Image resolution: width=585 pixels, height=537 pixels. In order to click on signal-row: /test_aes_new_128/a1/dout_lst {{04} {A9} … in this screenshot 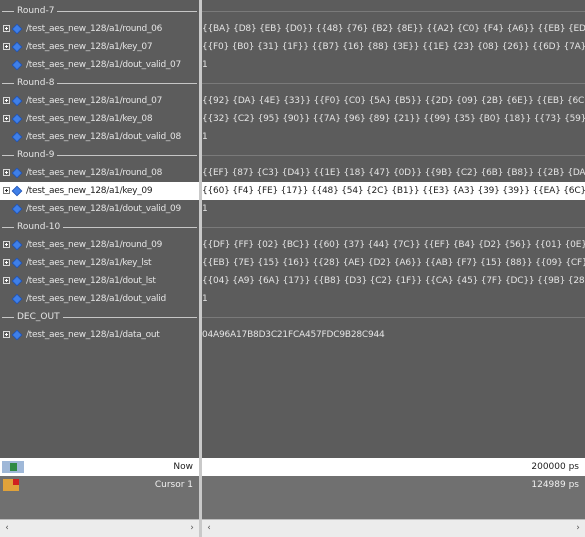, I will do `click(292, 281)`.